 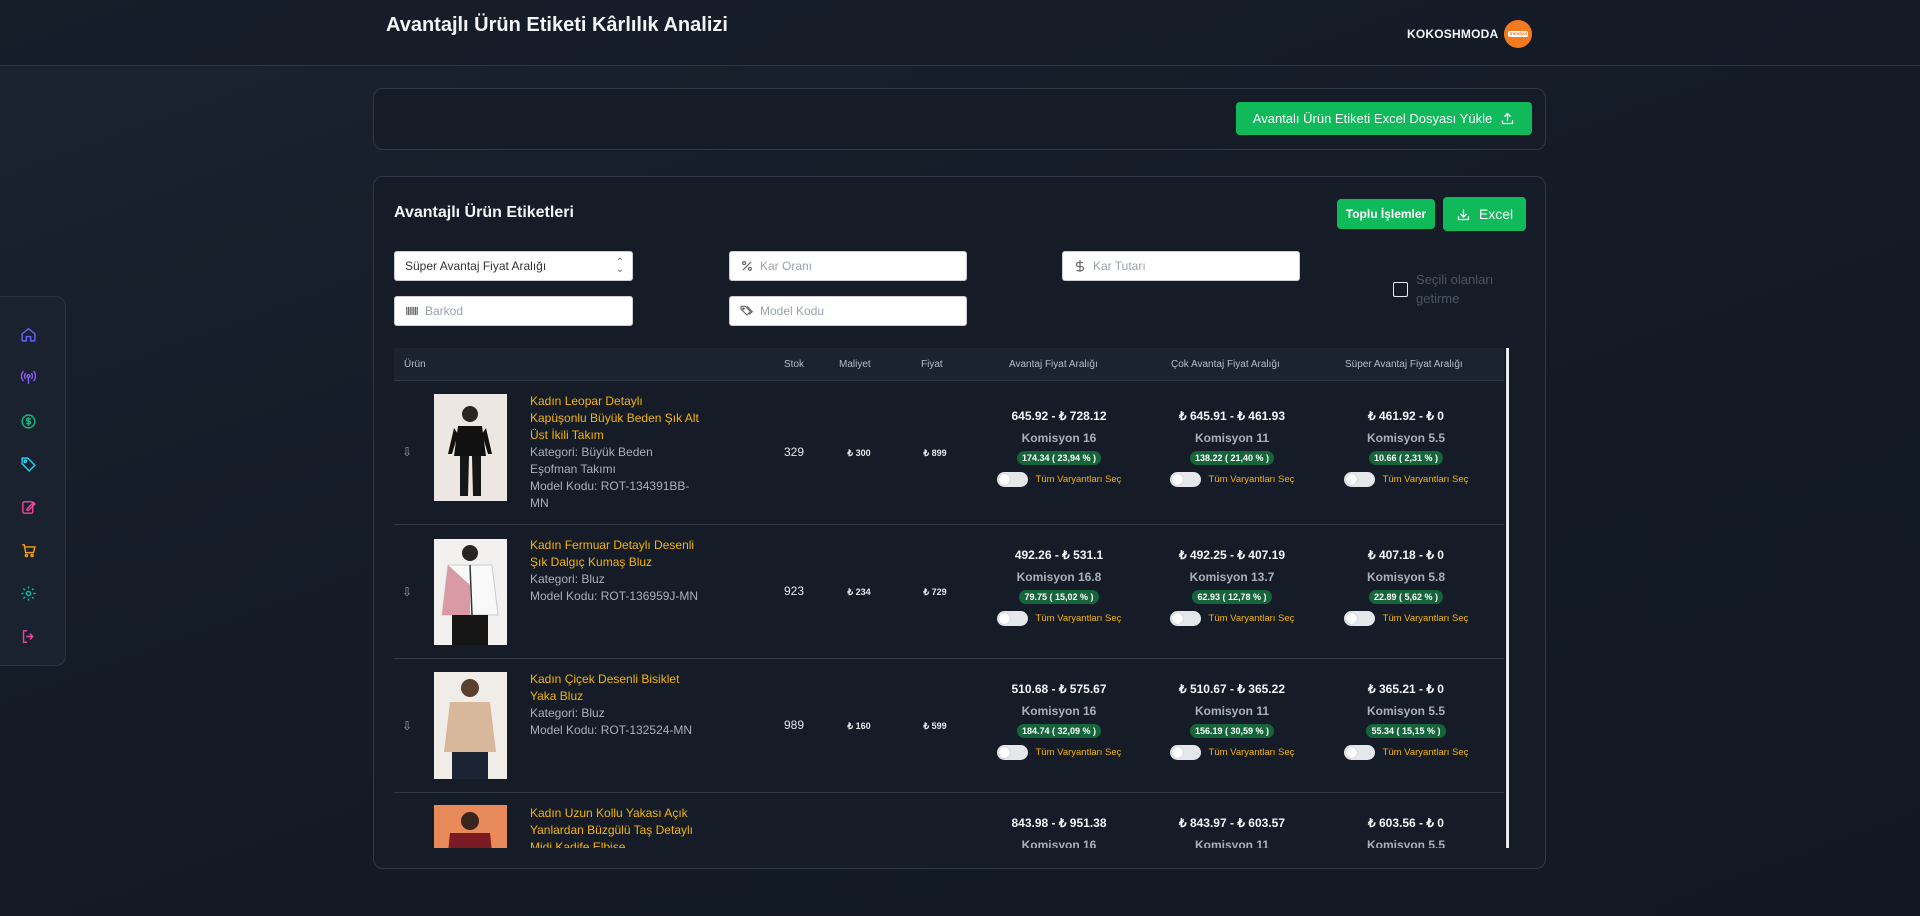 What do you see at coordinates (1400, 289) in the screenshot?
I see `checkbox` at bounding box center [1400, 289].